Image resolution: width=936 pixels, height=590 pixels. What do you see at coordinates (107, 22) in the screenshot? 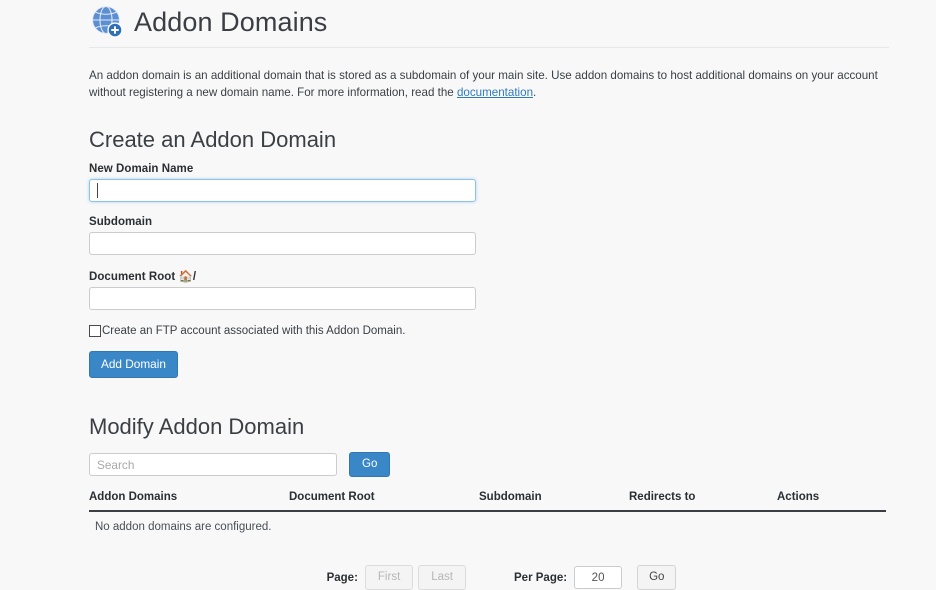
I see `globe-plus-icon` at bounding box center [107, 22].